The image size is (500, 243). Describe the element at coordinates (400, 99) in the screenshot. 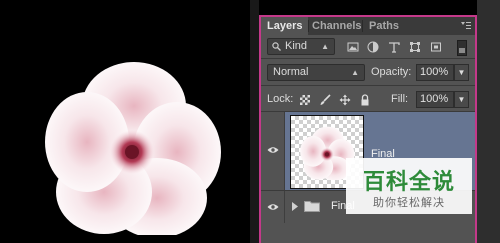

I see `fill-label: Fill:` at that location.